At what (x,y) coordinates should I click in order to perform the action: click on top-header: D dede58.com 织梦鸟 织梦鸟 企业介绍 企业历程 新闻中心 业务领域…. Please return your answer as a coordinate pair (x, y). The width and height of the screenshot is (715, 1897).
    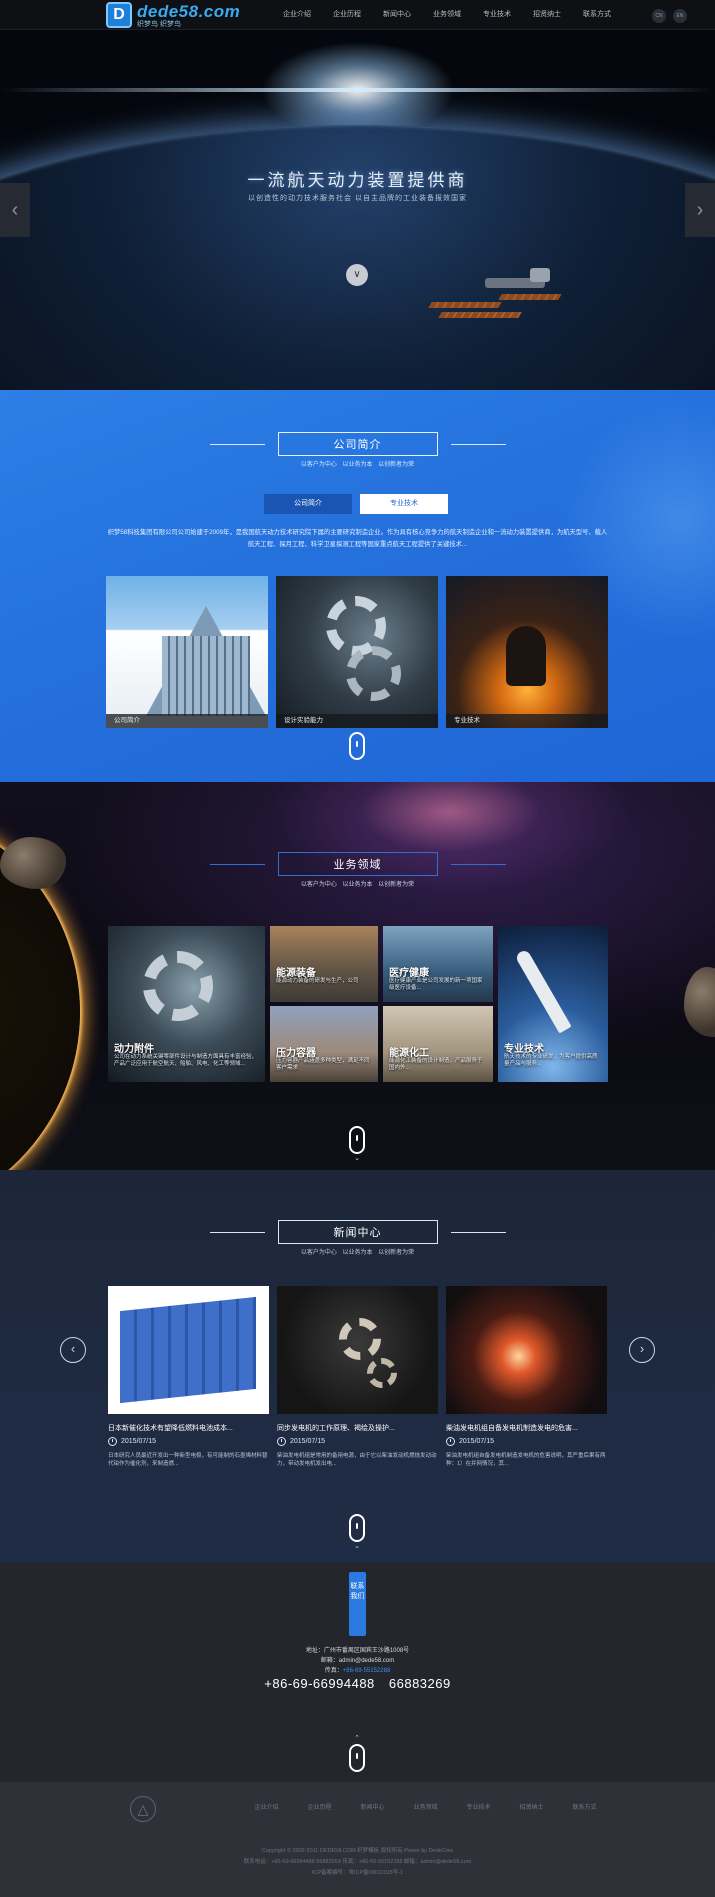
    Looking at the image, I should click on (357, 15).